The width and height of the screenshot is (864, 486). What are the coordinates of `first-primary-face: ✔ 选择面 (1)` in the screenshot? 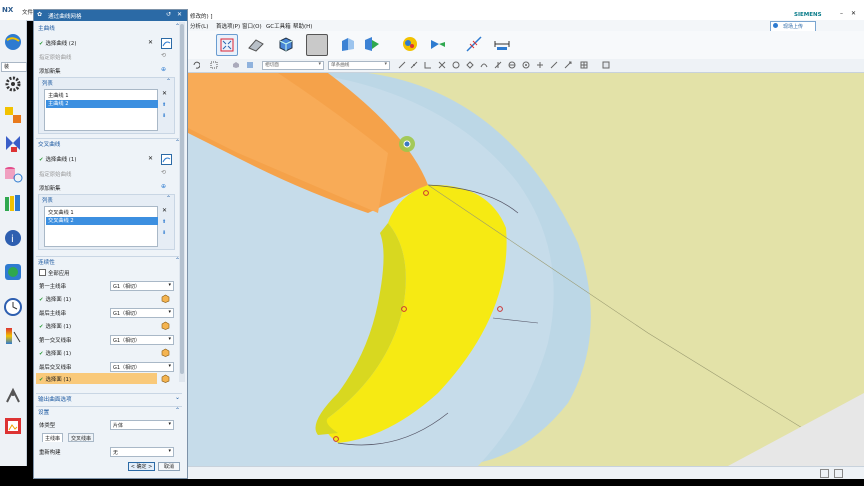 It's located at (55, 299).